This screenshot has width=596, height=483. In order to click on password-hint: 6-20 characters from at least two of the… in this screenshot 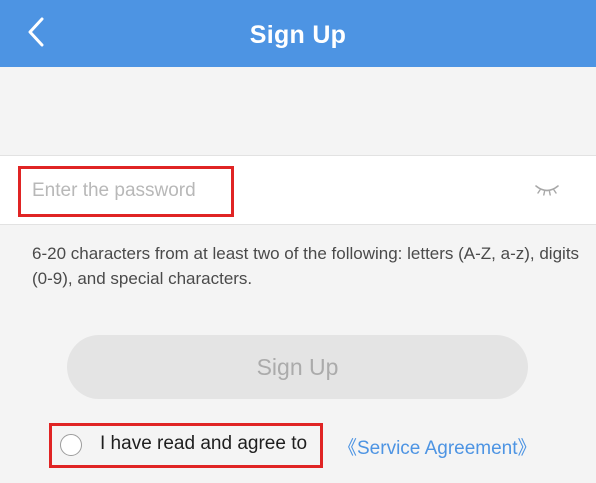, I will do `click(306, 266)`.